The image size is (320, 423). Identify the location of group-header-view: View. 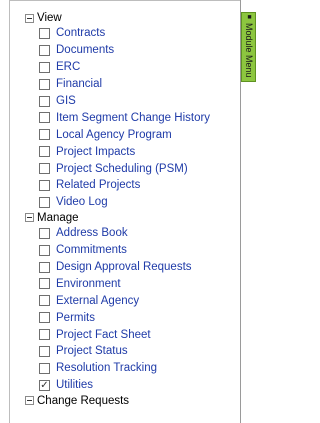
(132, 18).